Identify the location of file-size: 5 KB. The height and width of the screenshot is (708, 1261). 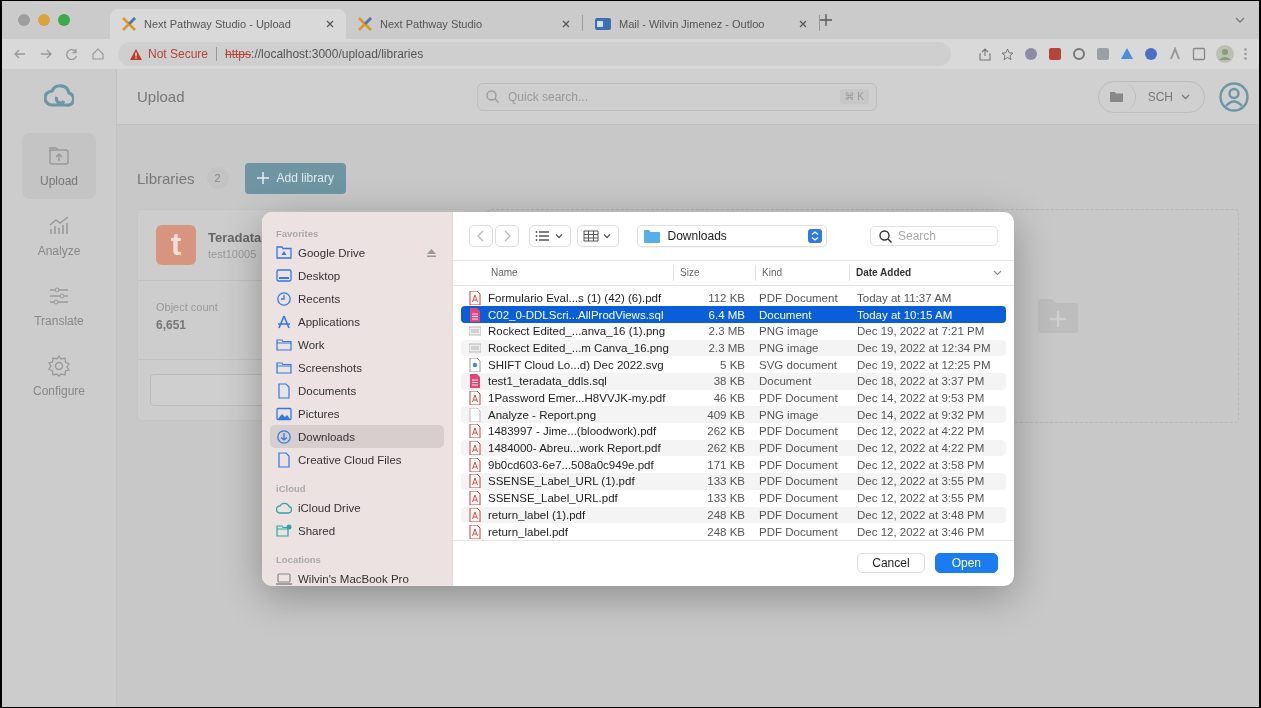
(732, 364).